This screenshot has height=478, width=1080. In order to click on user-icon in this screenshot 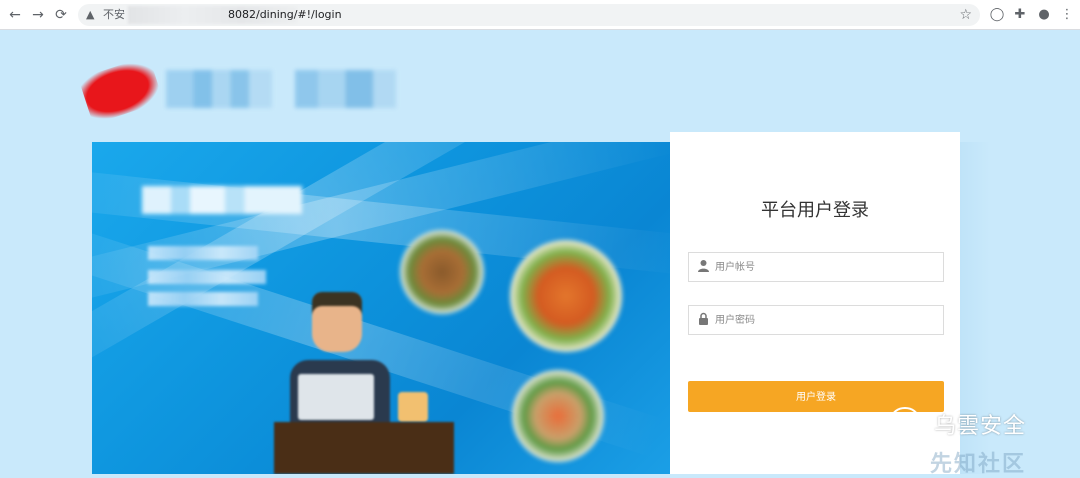, I will do `click(704, 266)`.